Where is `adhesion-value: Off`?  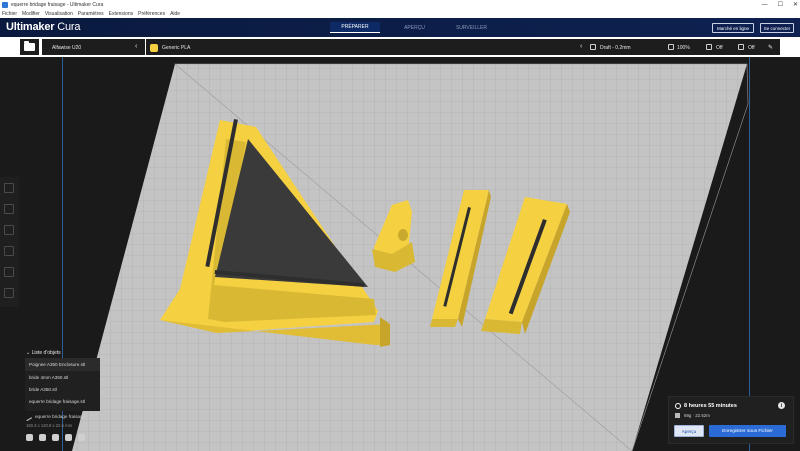
adhesion-value: Off is located at coordinates (751, 48).